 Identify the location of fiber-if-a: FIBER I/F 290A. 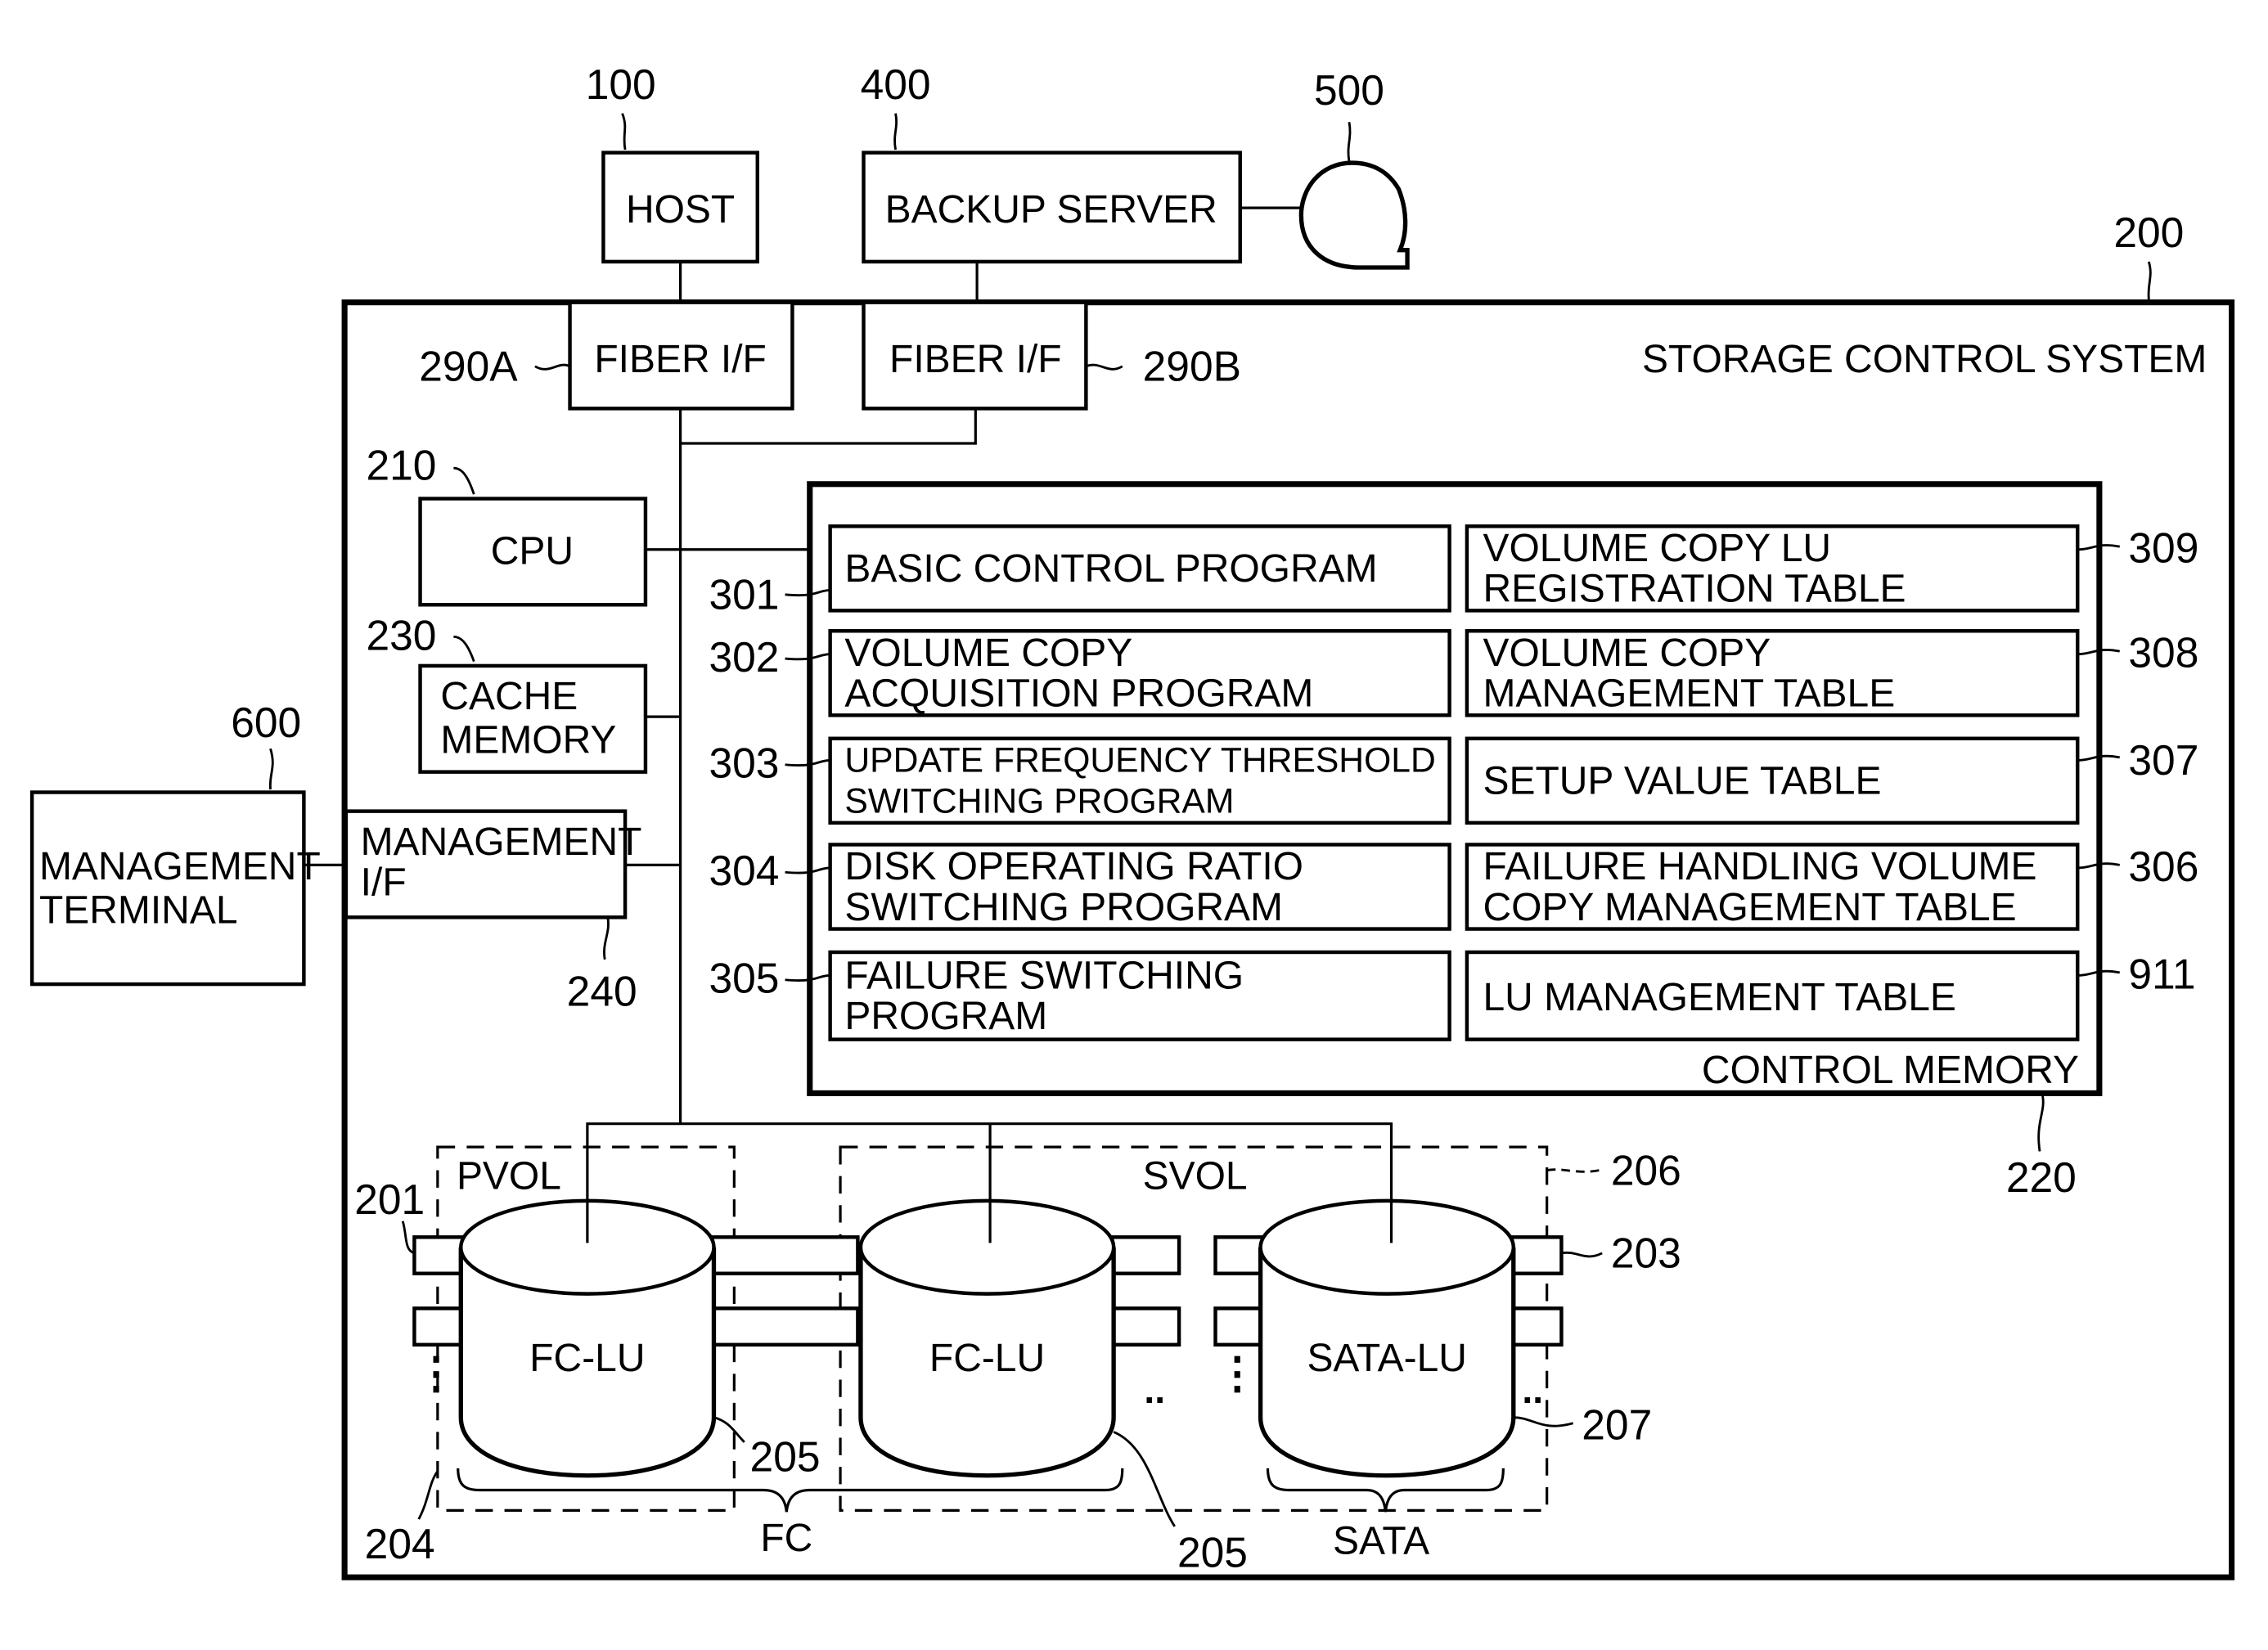
(607, 355).